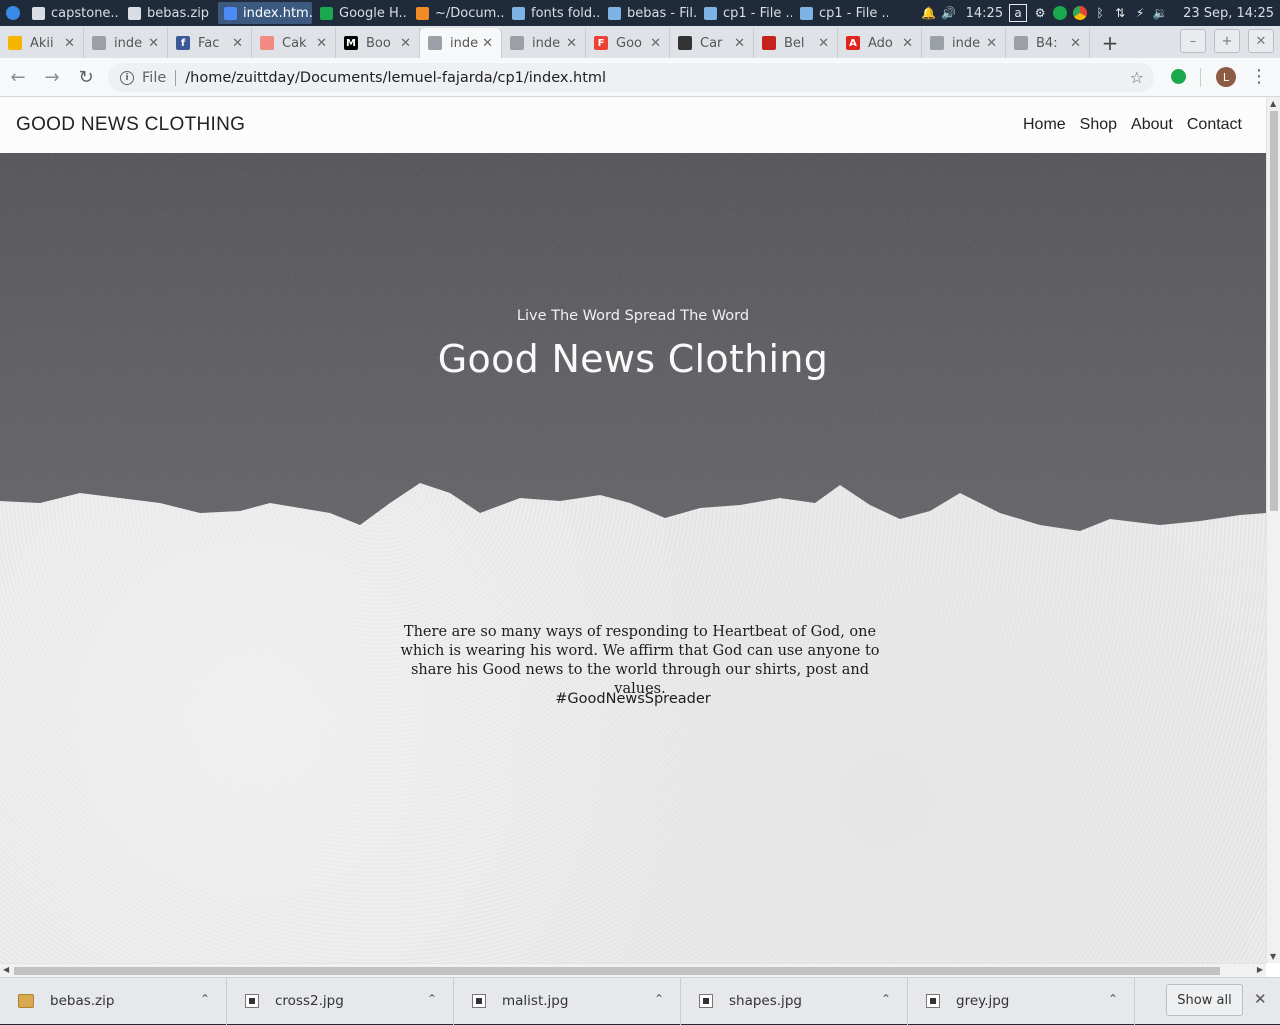  Describe the element at coordinates (1260, 999) in the screenshot. I see `close-shelf-icon: ✕` at that location.